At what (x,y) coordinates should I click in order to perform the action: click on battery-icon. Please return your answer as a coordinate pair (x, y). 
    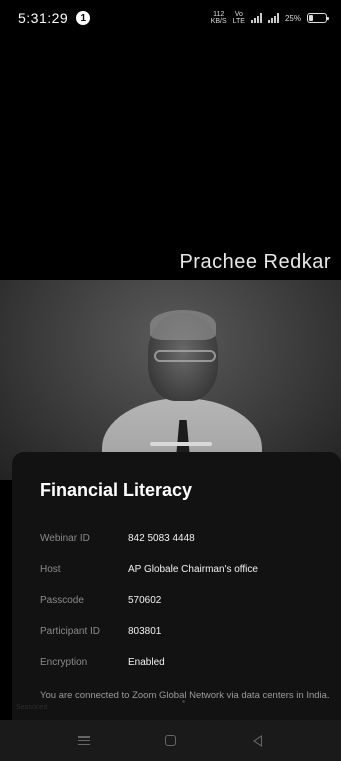
    Looking at the image, I should click on (318, 18).